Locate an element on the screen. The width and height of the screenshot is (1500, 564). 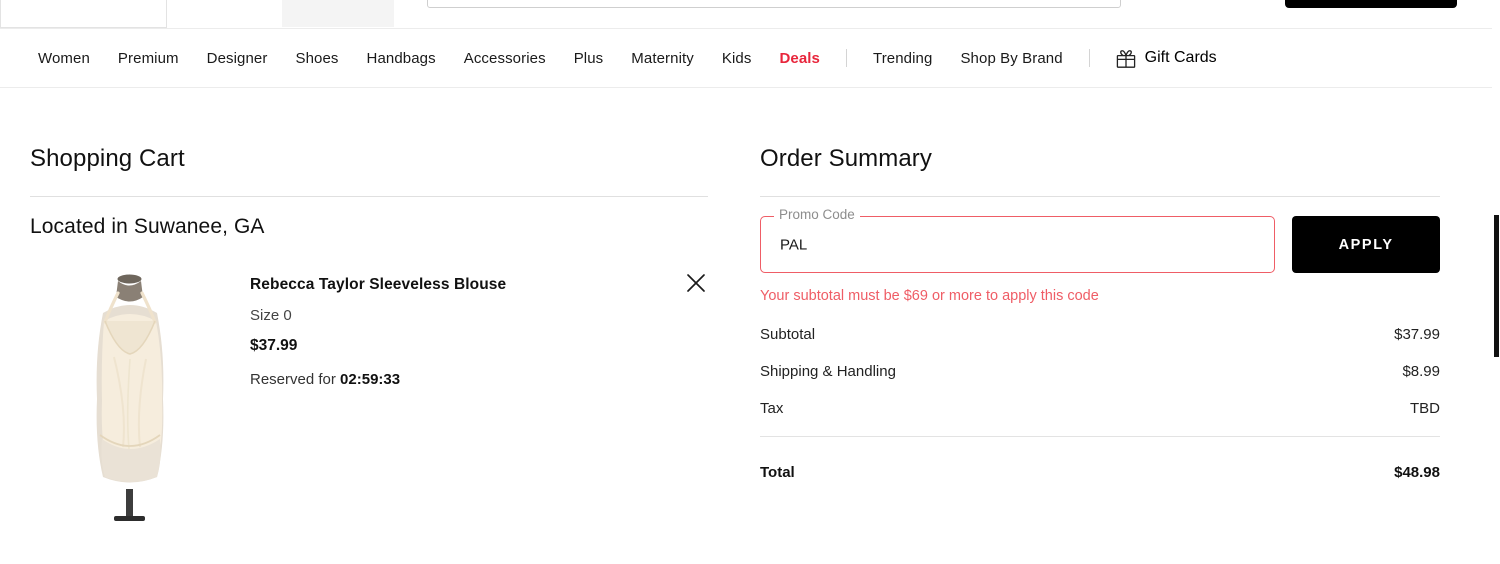
summary-row-subtotal: Subtotal $37.99 is located at coordinates (1100, 334).